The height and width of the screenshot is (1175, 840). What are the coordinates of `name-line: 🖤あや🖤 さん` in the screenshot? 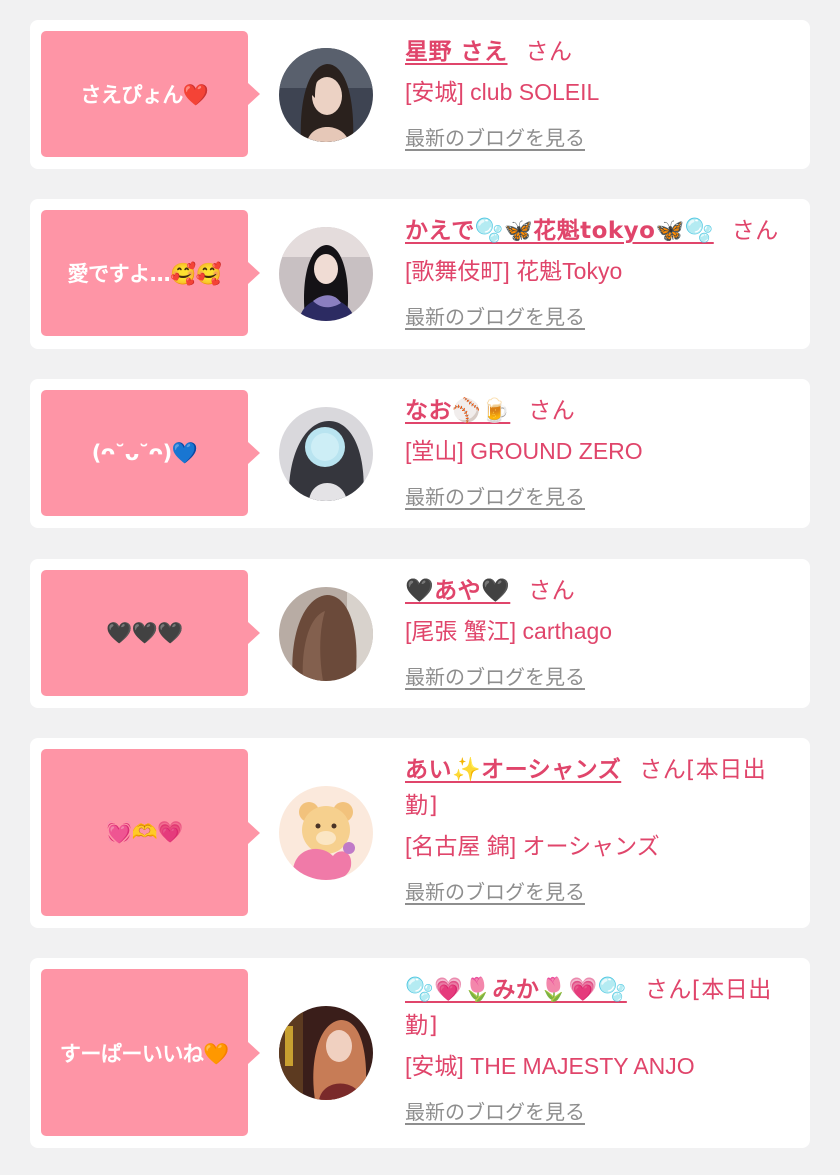 It's located at (598, 591).